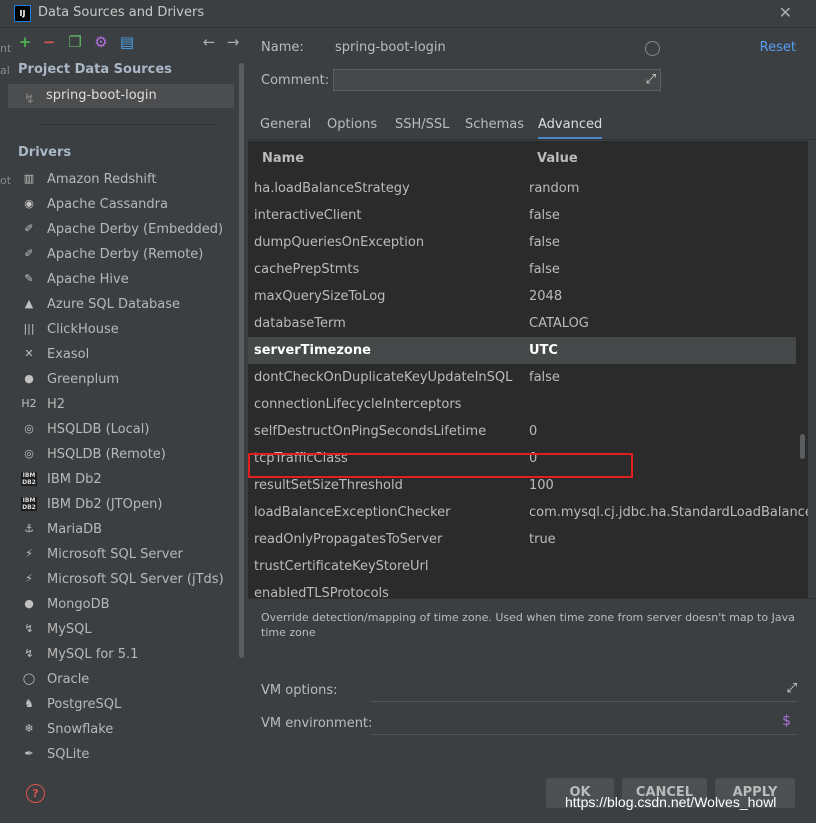 Image resolution: width=816 pixels, height=823 pixels. What do you see at coordinates (352, 512) in the screenshot?
I see `property-name: loadBalanceExceptionChecker` at bounding box center [352, 512].